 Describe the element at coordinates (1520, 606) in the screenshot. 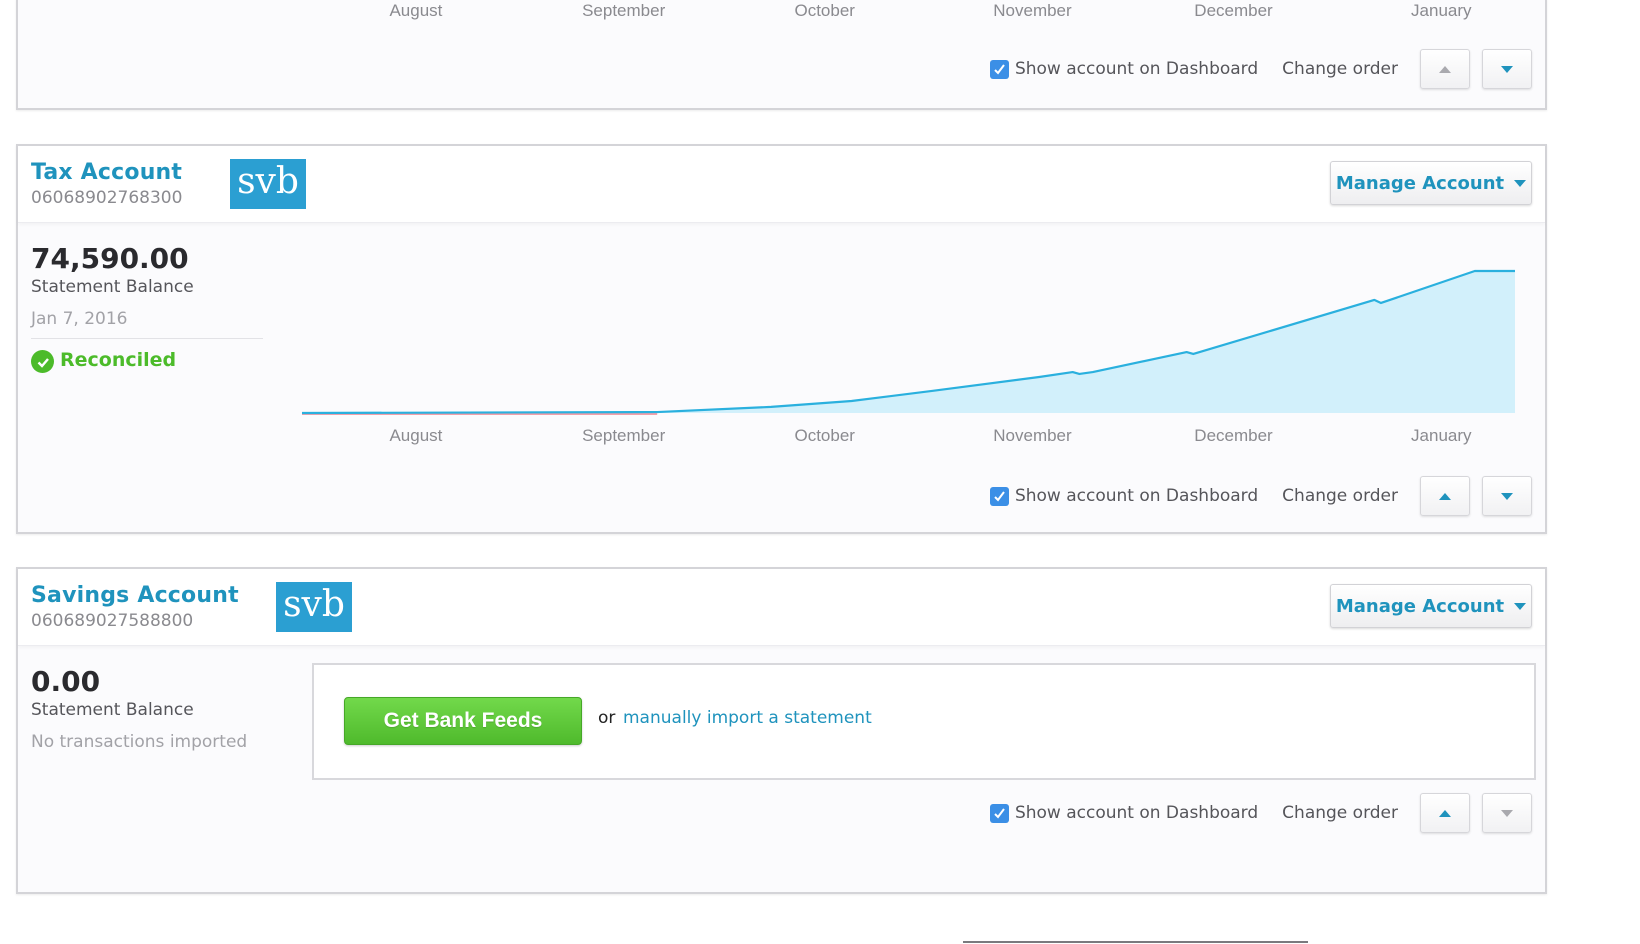

I see `chevron-down-icon` at that location.